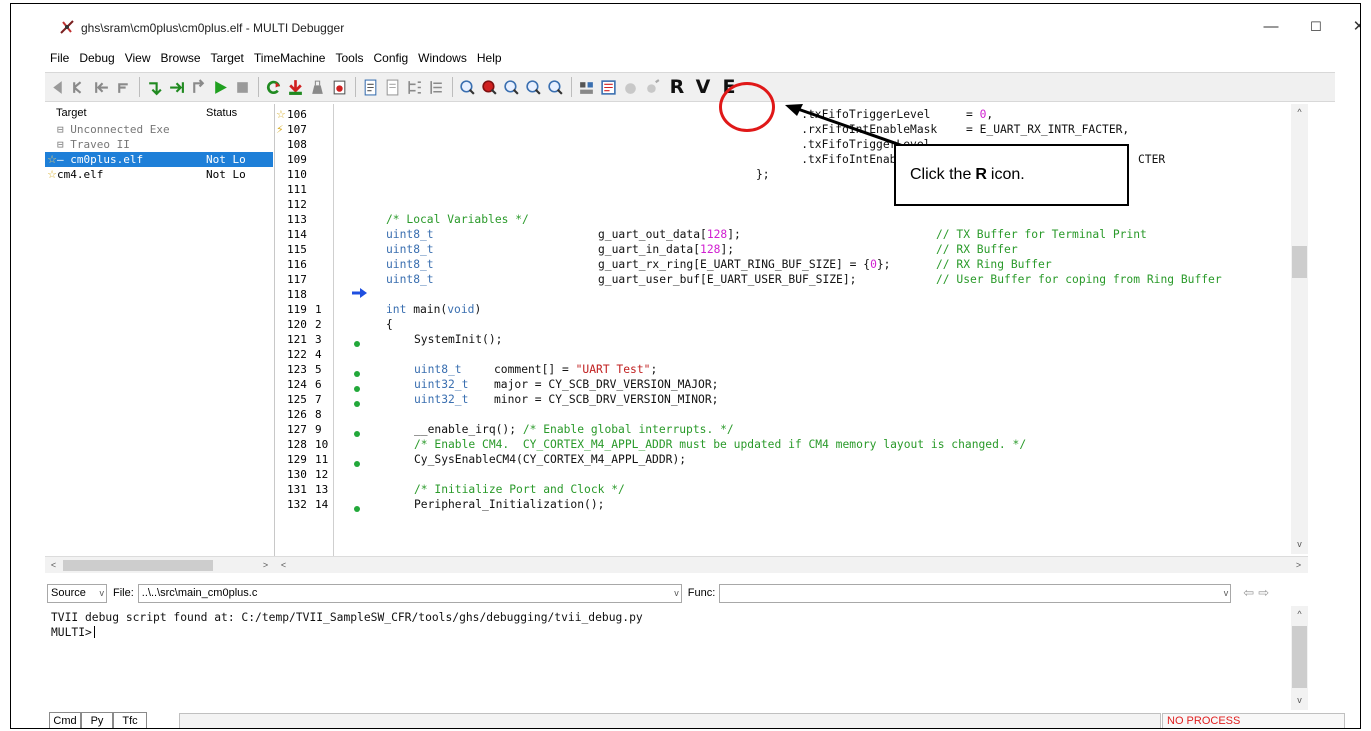 This screenshot has height=731, width=1371. I want to click on target-row: ⊟ Unconnected Exe, so click(159, 129).